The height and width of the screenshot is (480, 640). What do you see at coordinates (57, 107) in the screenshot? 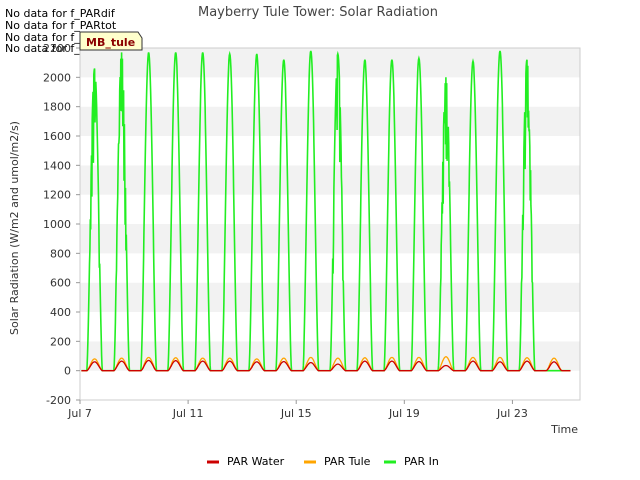
I see `y-tick-label: 1800` at bounding box center [57, 107].